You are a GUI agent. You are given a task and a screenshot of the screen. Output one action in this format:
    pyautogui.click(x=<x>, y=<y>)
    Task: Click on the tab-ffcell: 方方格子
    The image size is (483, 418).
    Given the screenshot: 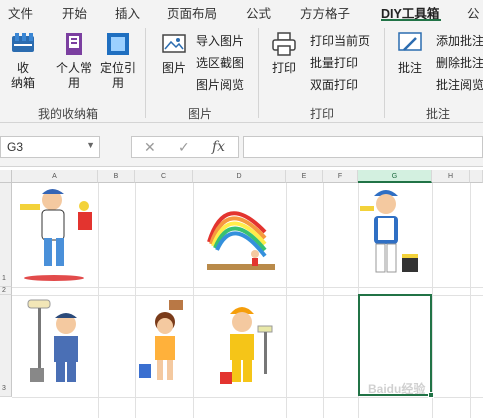 What is the action you would take?
    pyautogui.click(x=325, y=12)
    